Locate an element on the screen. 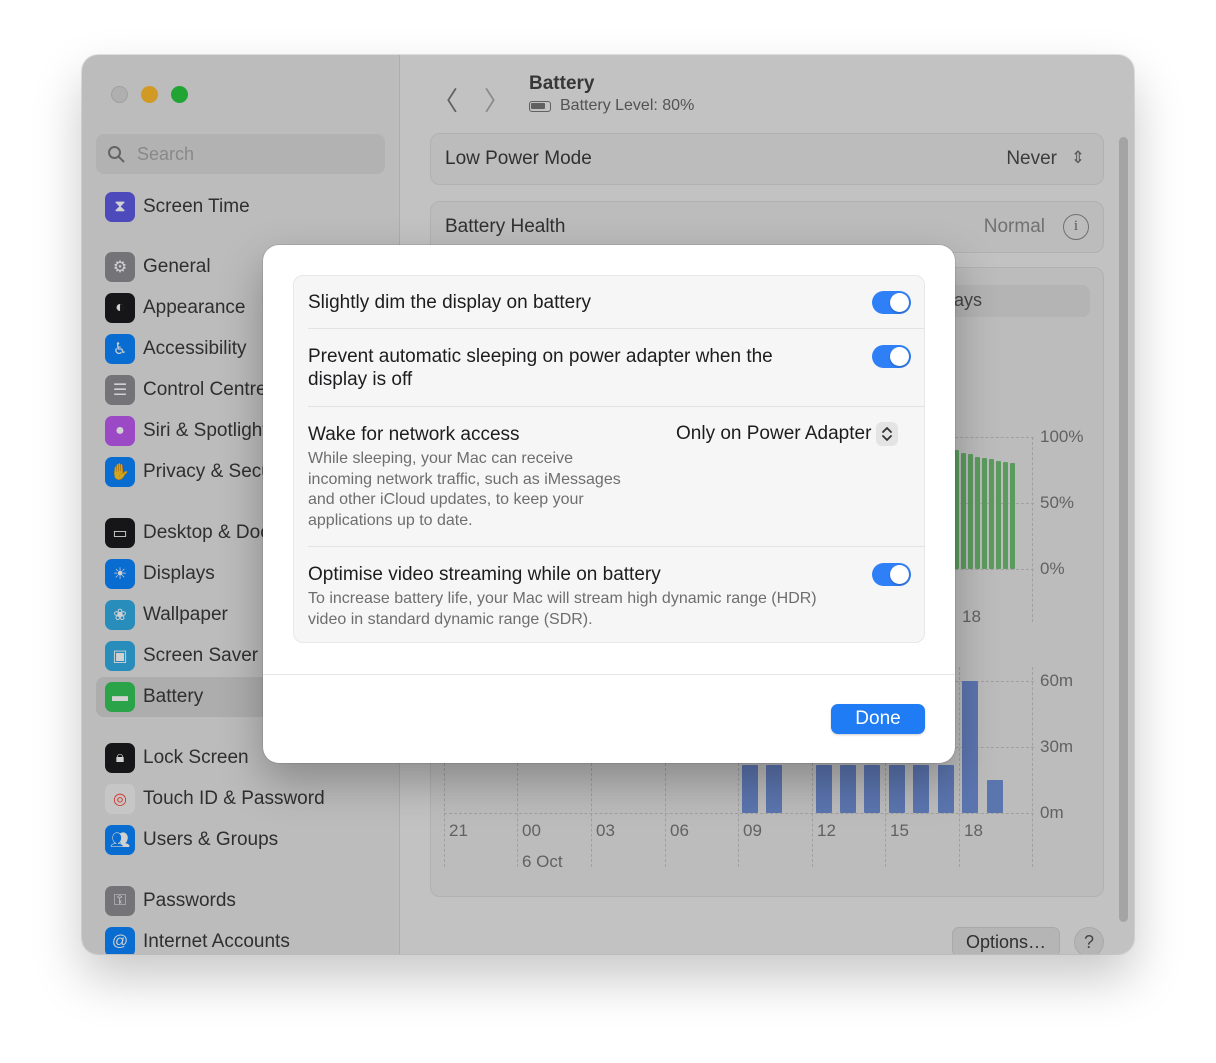 Image resolution: width=1216 pixels, height=1063 pixels. wake-network-label: Wake for network access is located at coordinates (414, 434).